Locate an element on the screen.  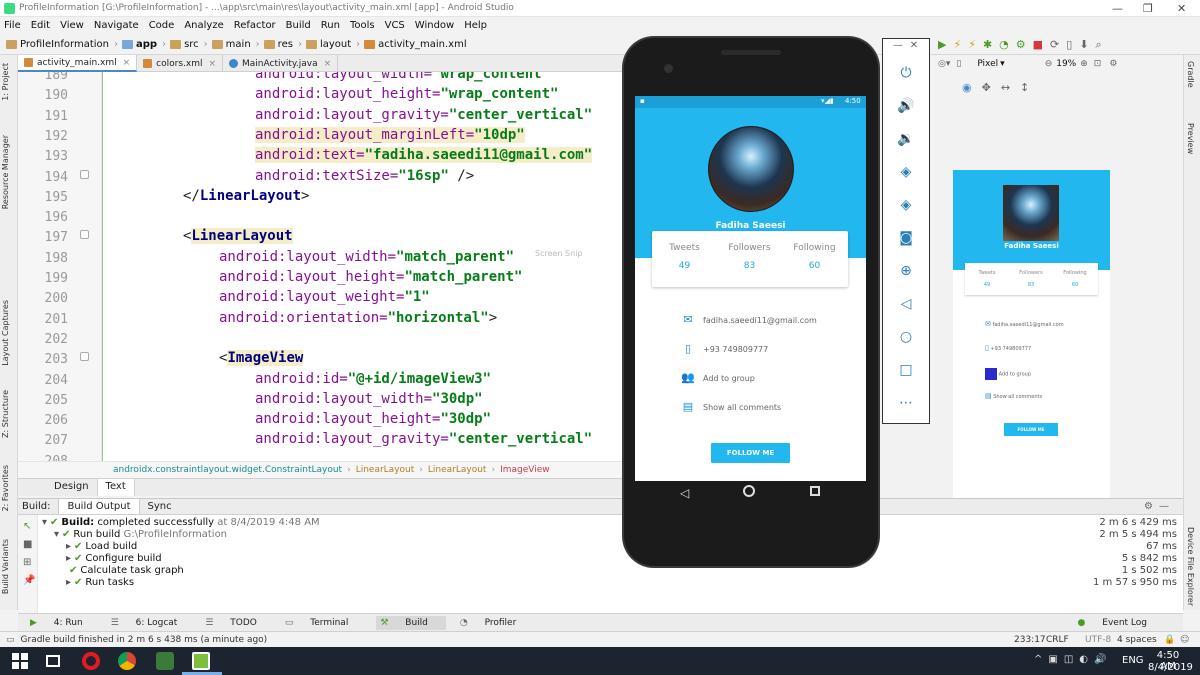
breadcrumb-app: app › is located at coordinates (143, 44).